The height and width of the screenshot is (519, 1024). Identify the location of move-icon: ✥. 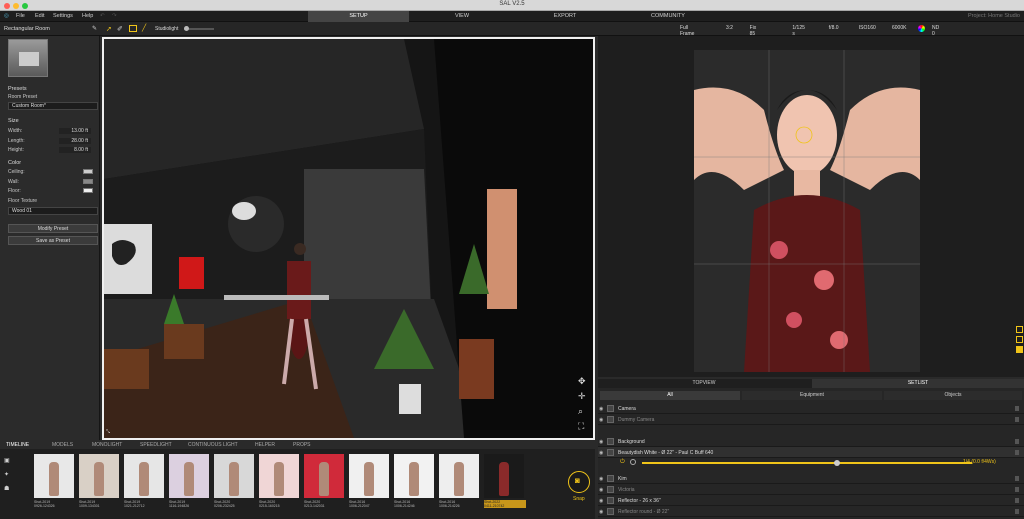
(582, 381).